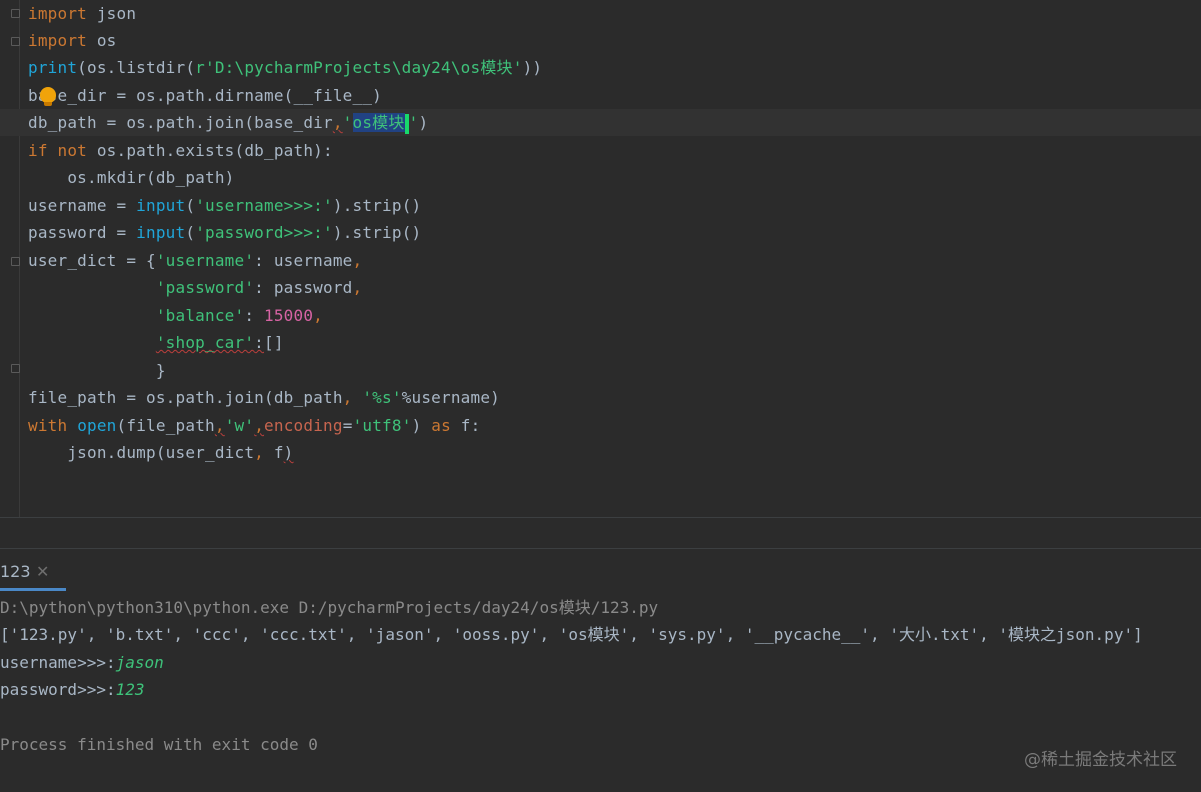 Image resolution: width=1201 pixels, height=792 pixels. I want to click on code-token: if not, so click(57, 150).